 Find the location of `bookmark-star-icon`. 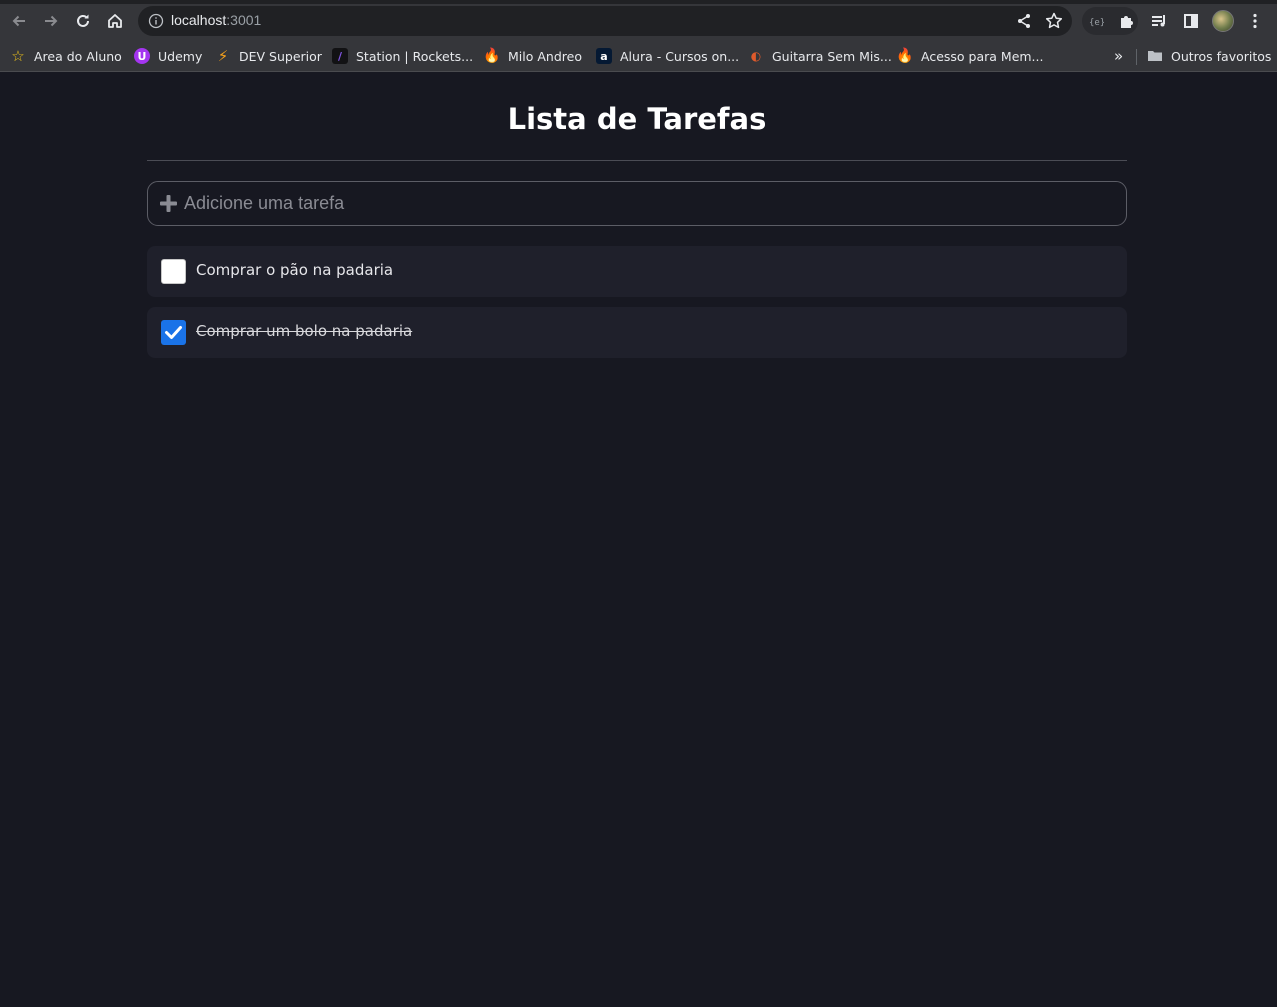

bookmark-star-icon is located at coordinates (1054, 21).